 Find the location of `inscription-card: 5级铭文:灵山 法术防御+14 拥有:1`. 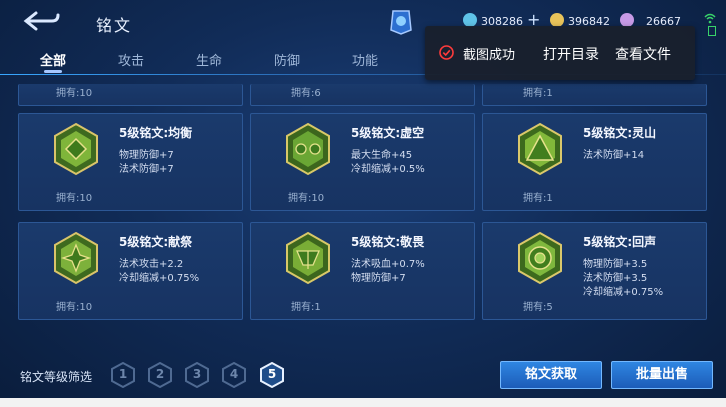

inscription-card: 5级铭文:灵山 法术防御+14 拥有:1 is located at coordinates (594, 162).